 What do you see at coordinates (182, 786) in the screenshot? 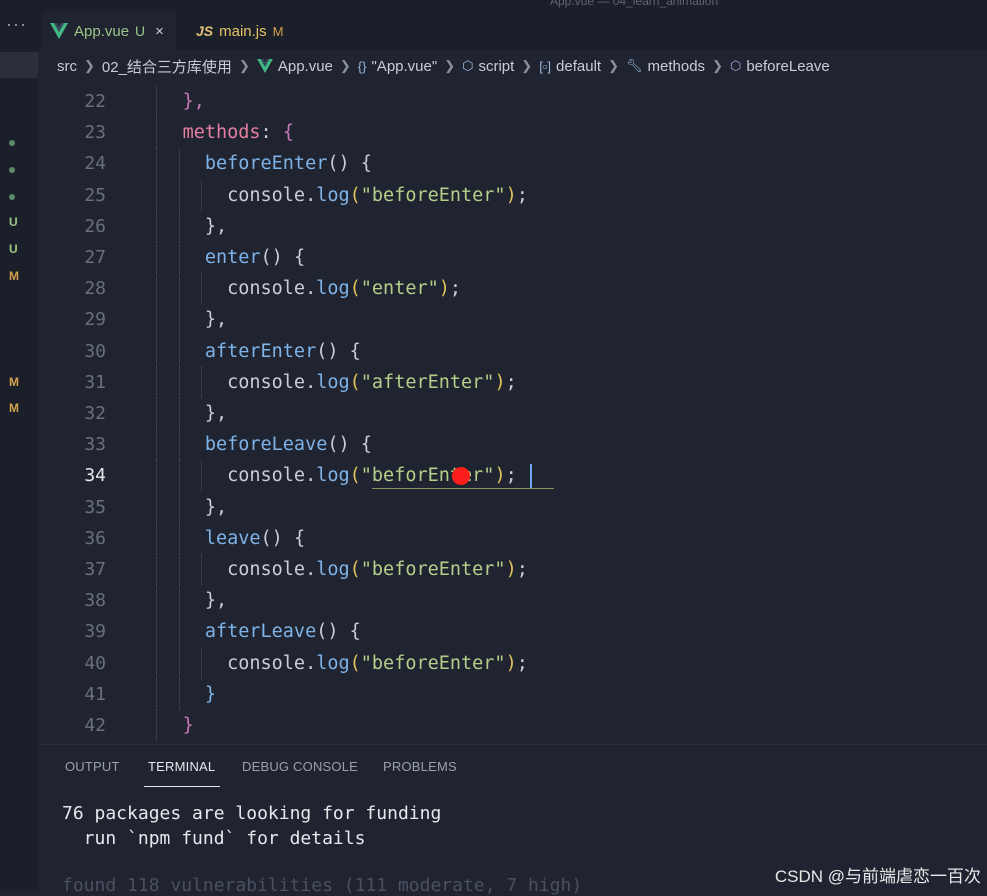
I see `active-tab-underline` at bounding box center [182, 786].